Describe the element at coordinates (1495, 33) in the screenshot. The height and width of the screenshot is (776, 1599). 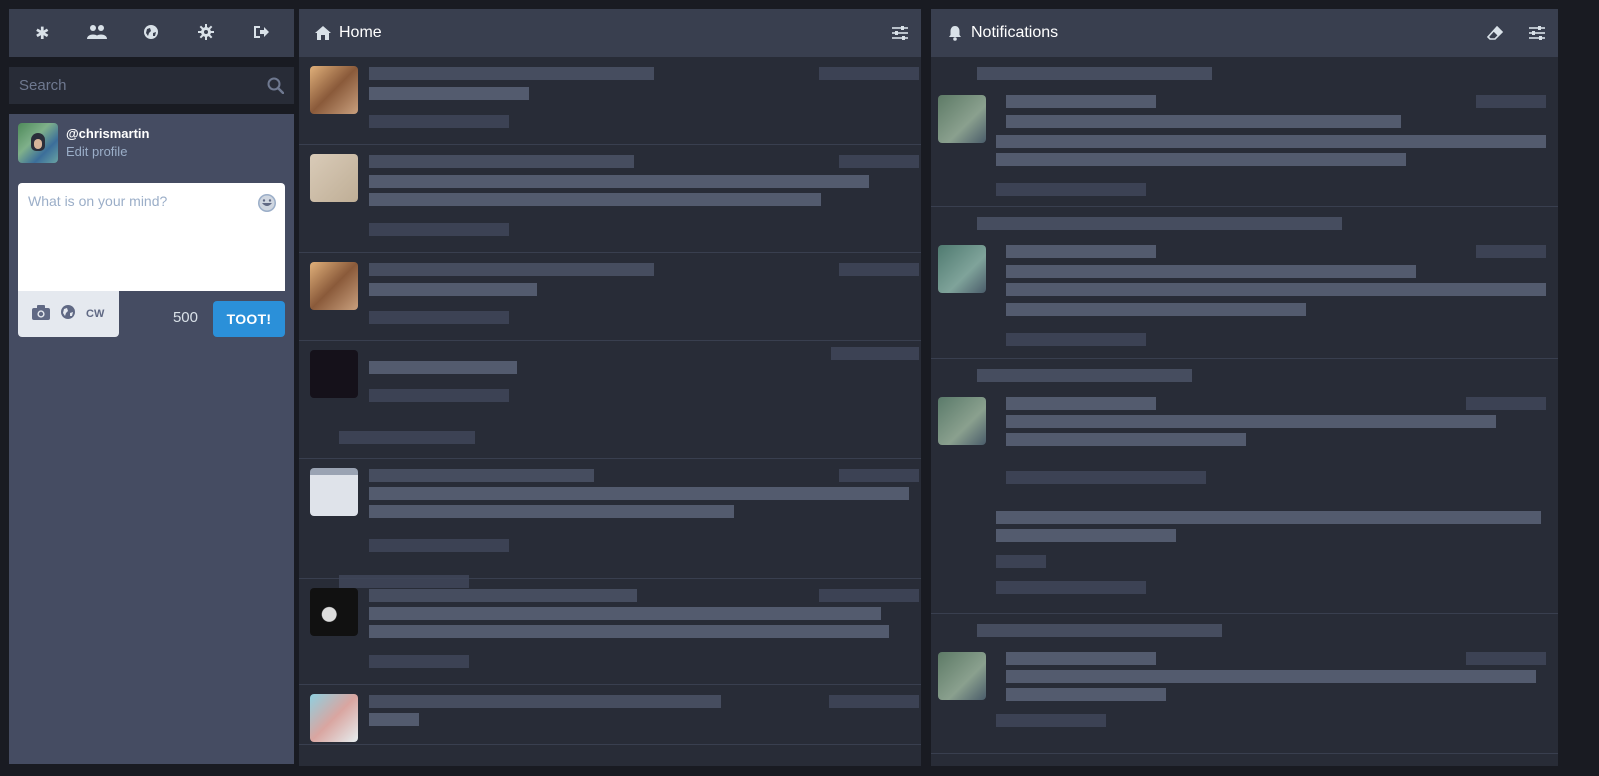
I see `clear-notifications-eraser-icon` at that location.